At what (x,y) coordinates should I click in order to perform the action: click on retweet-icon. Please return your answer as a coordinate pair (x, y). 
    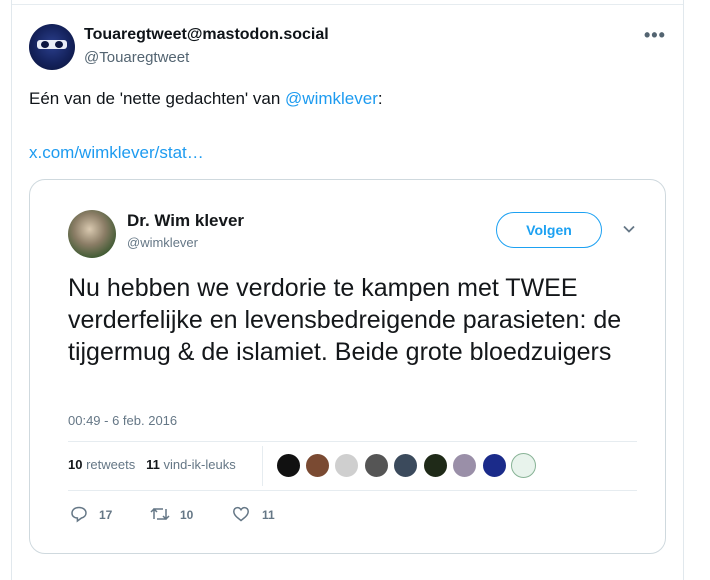
    Looking at the image, I should click on (160, 514).